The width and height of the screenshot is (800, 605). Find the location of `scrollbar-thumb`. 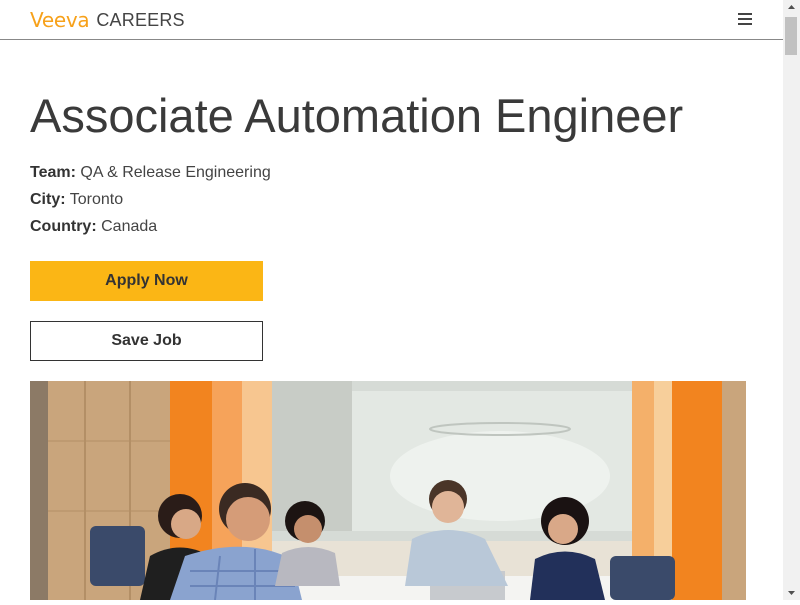

scrollbar-thumb is located at coordinates (791, 36).